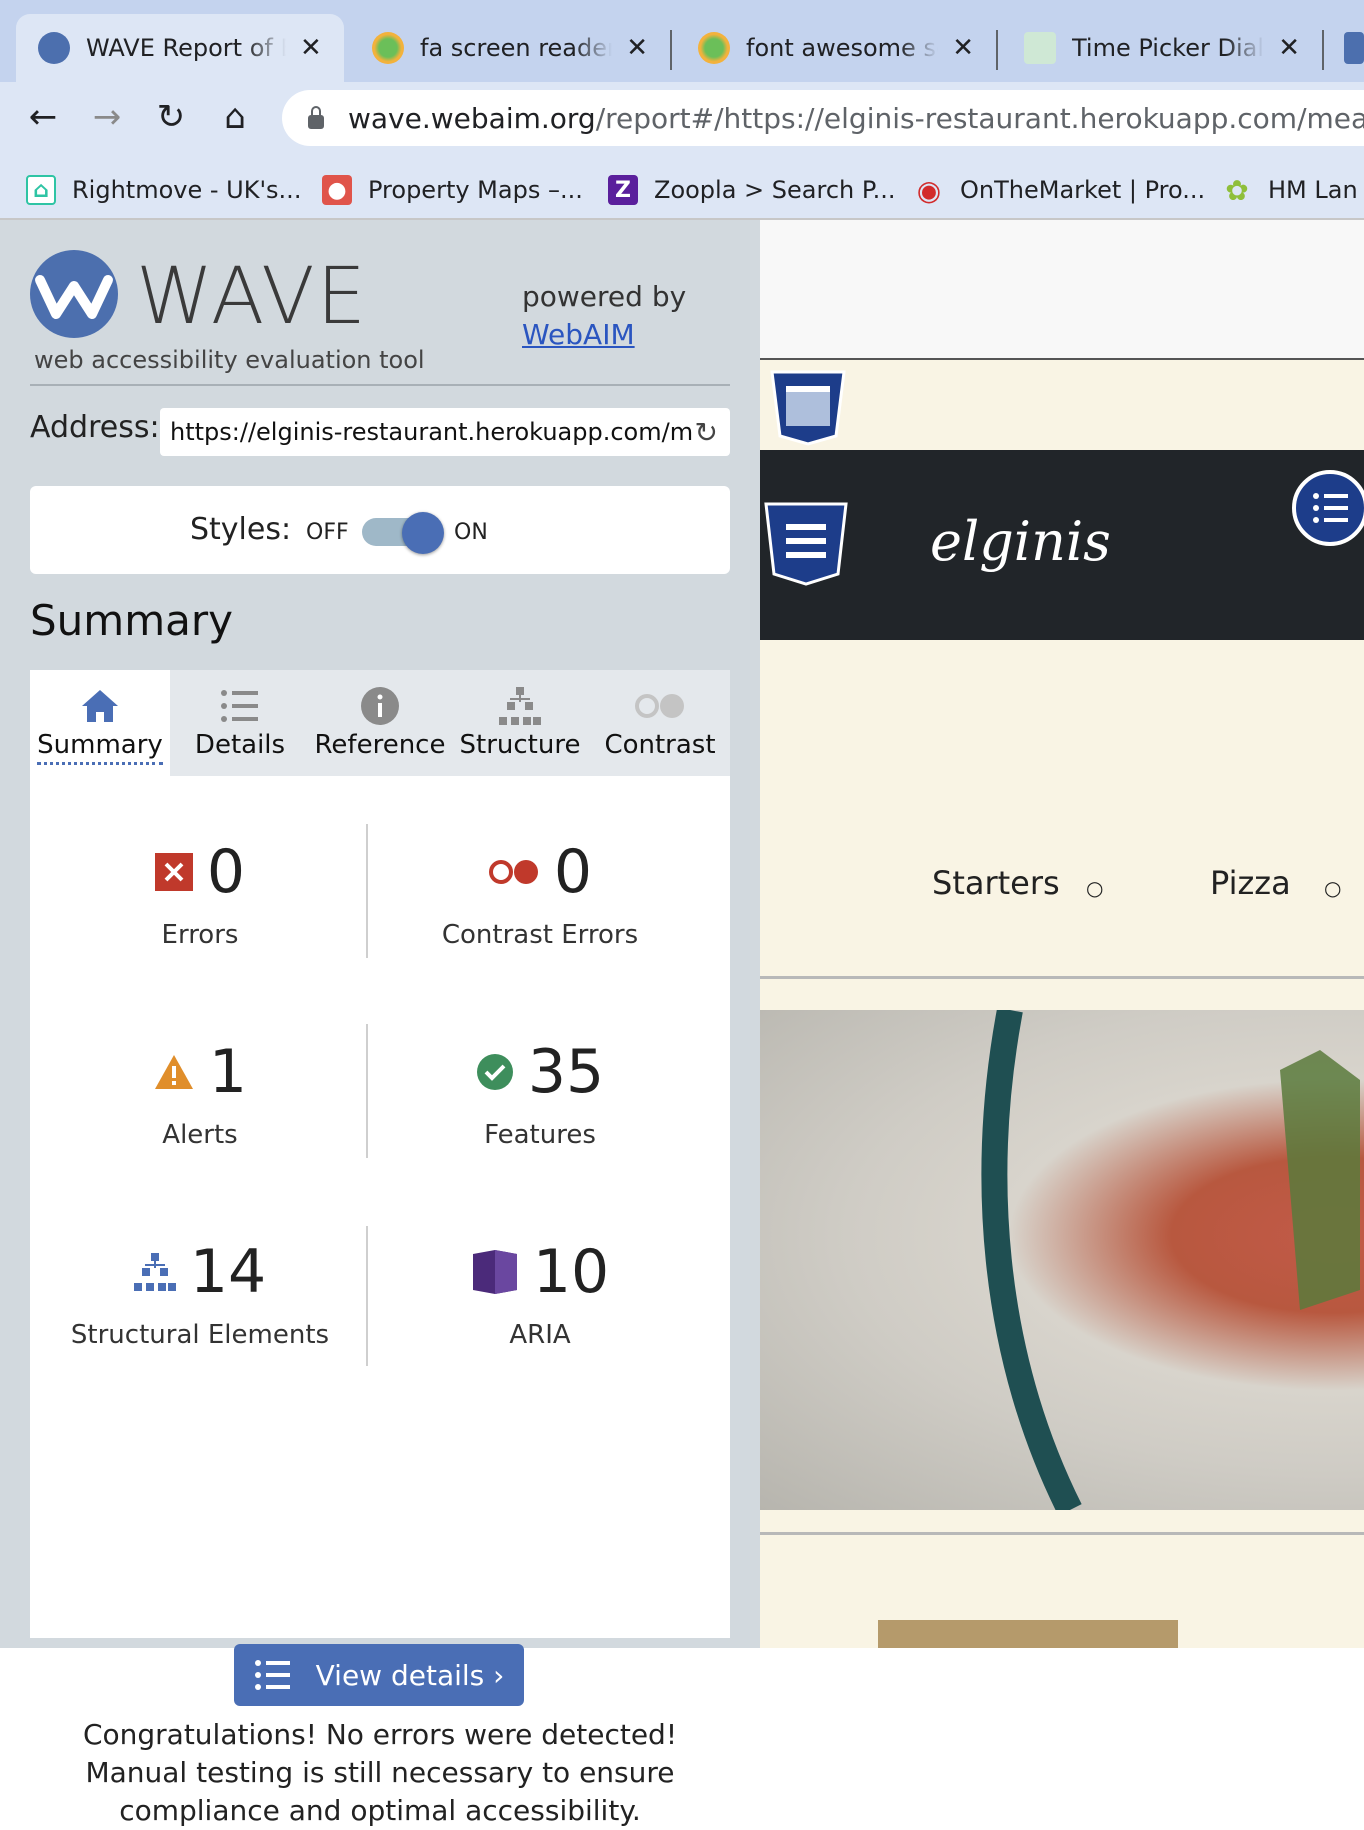 The height and width of the screenshot is (1830, 1364). Describe the element at coordinates (337, 190) in the screenshot. I see `map-pin-icon: ●` at that location.